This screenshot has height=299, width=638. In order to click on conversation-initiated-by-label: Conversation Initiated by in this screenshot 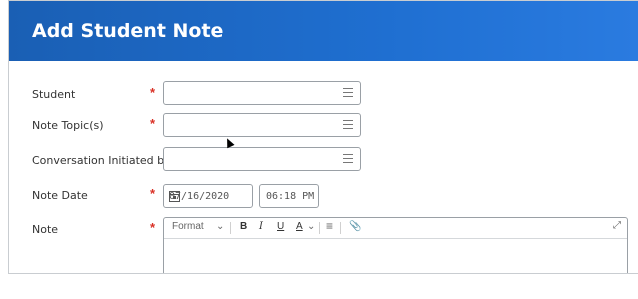, I will do `click(101, 160)`.